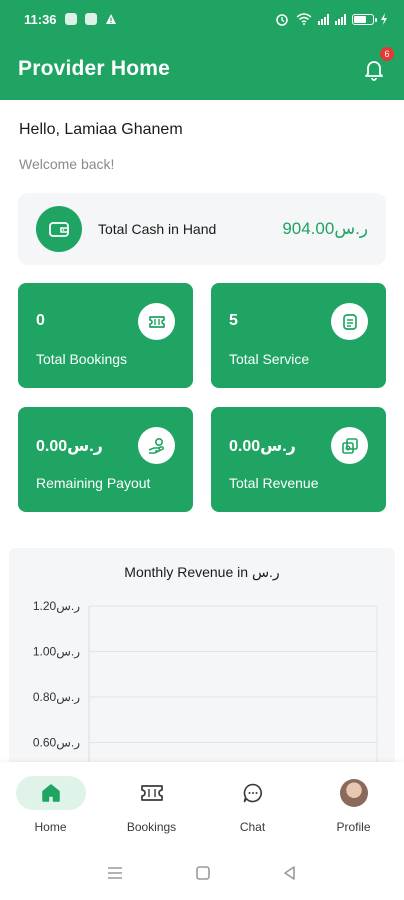  Describe the element at coordinates (331, 19) in the screenshot. I see `status-right` at that location.